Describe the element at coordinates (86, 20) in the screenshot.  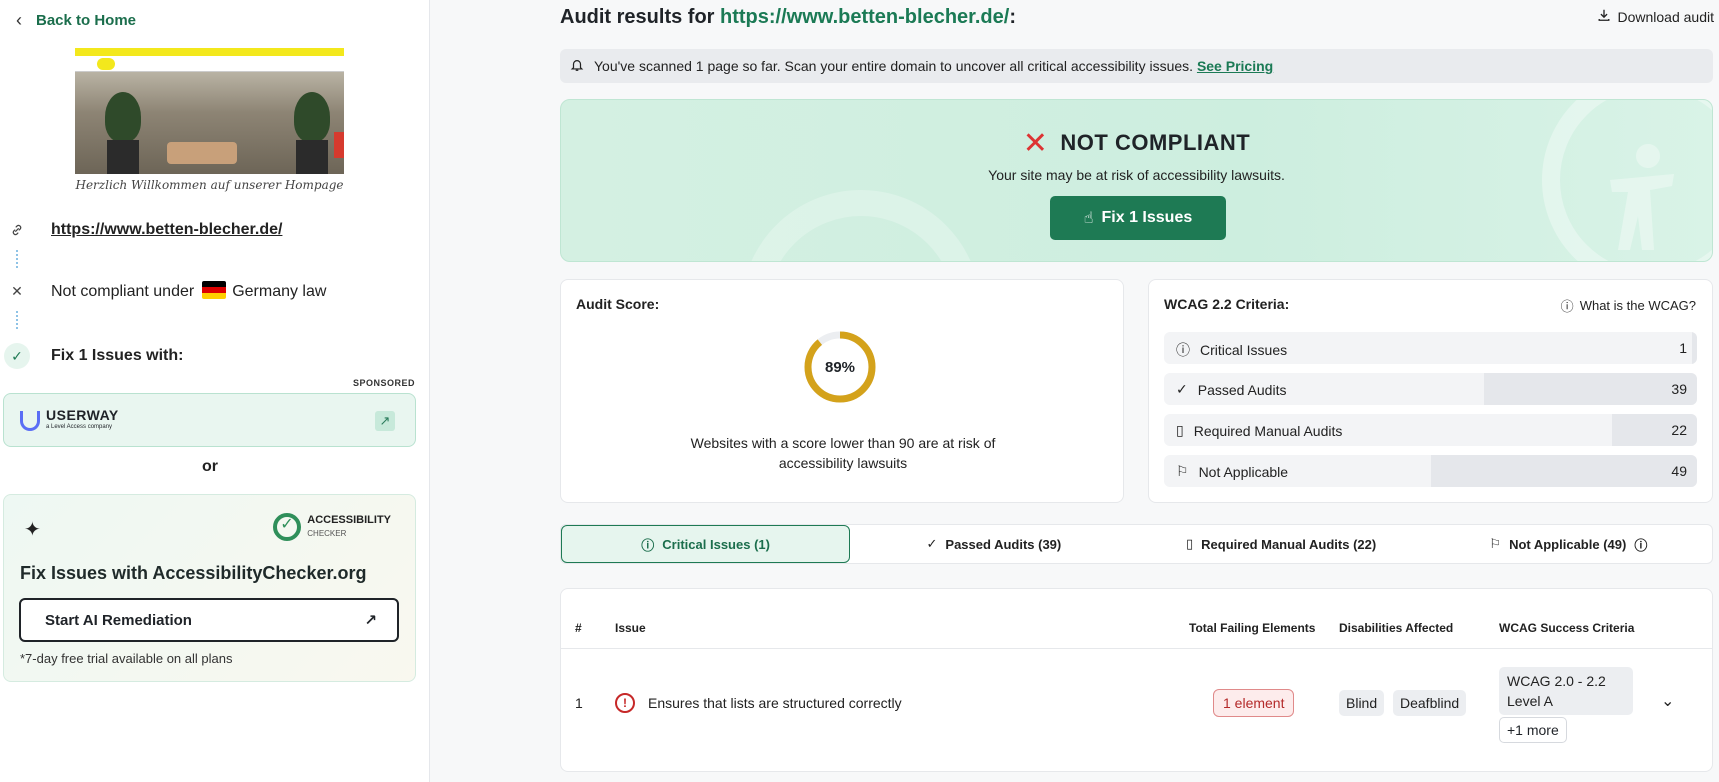
I see `back-label: Back to Home` at that location.